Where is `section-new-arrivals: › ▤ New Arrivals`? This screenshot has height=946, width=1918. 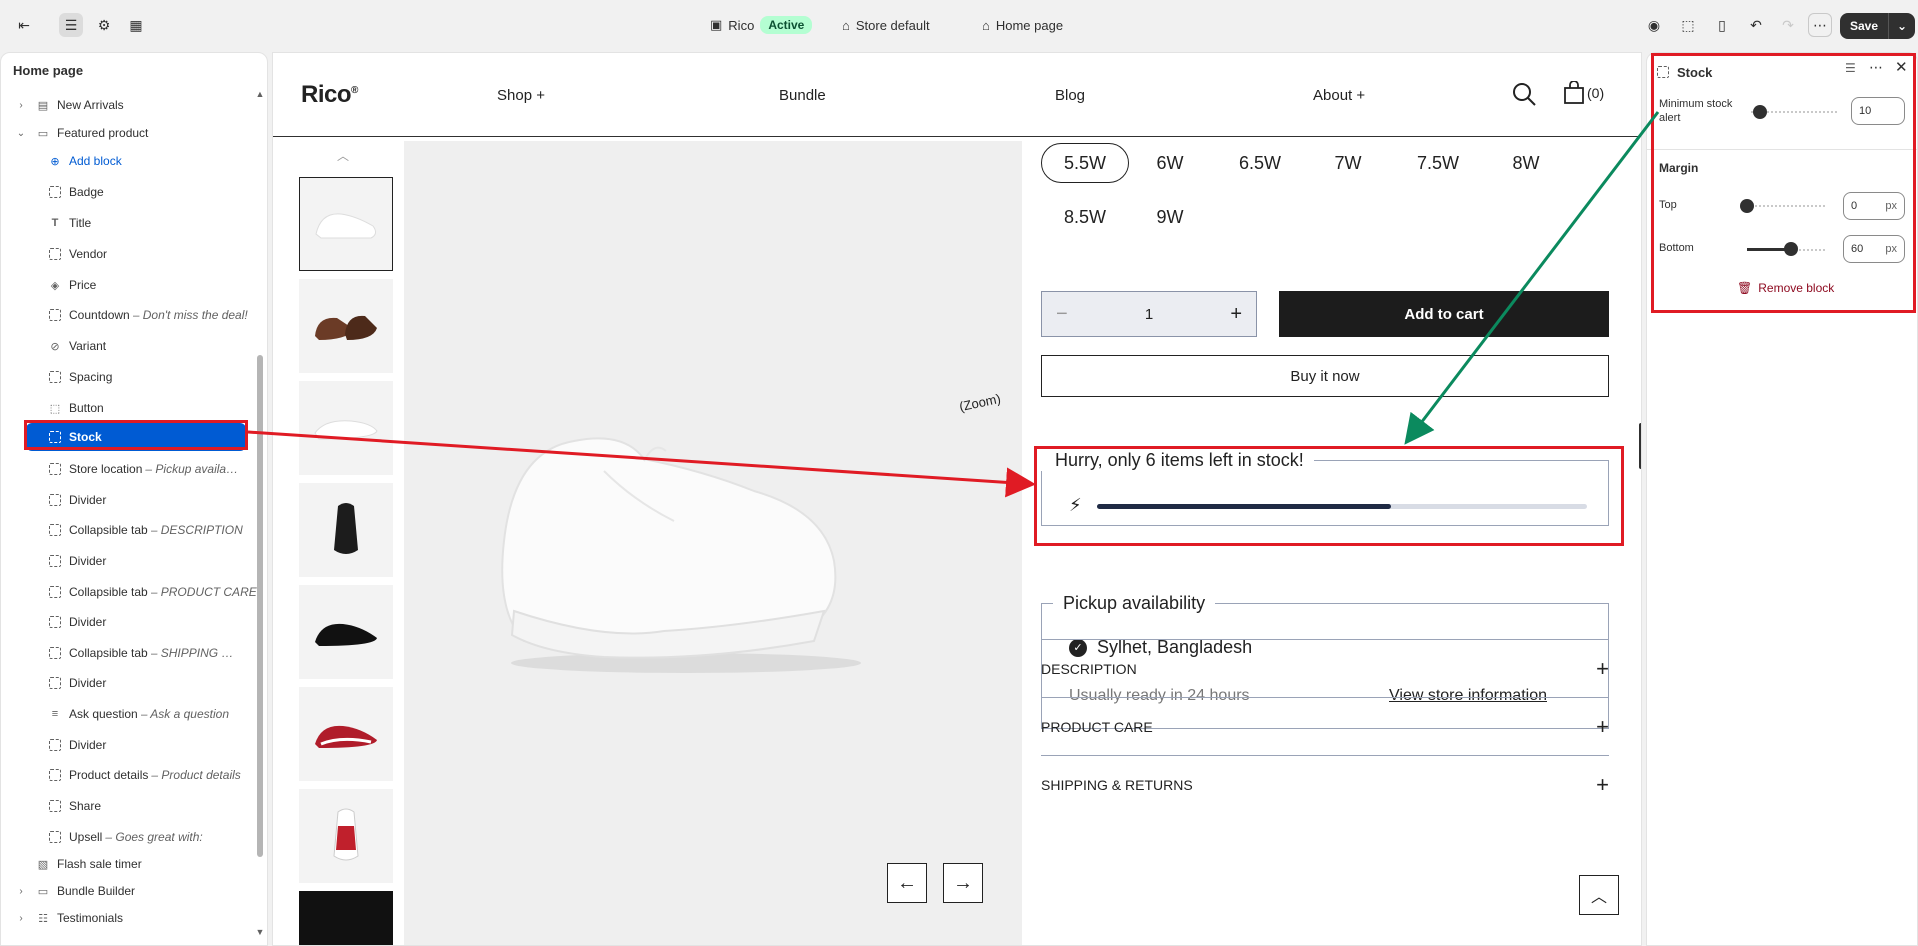 section-new-arrivals: › ▤ New Arrivals is located at coordinates (69, 105).